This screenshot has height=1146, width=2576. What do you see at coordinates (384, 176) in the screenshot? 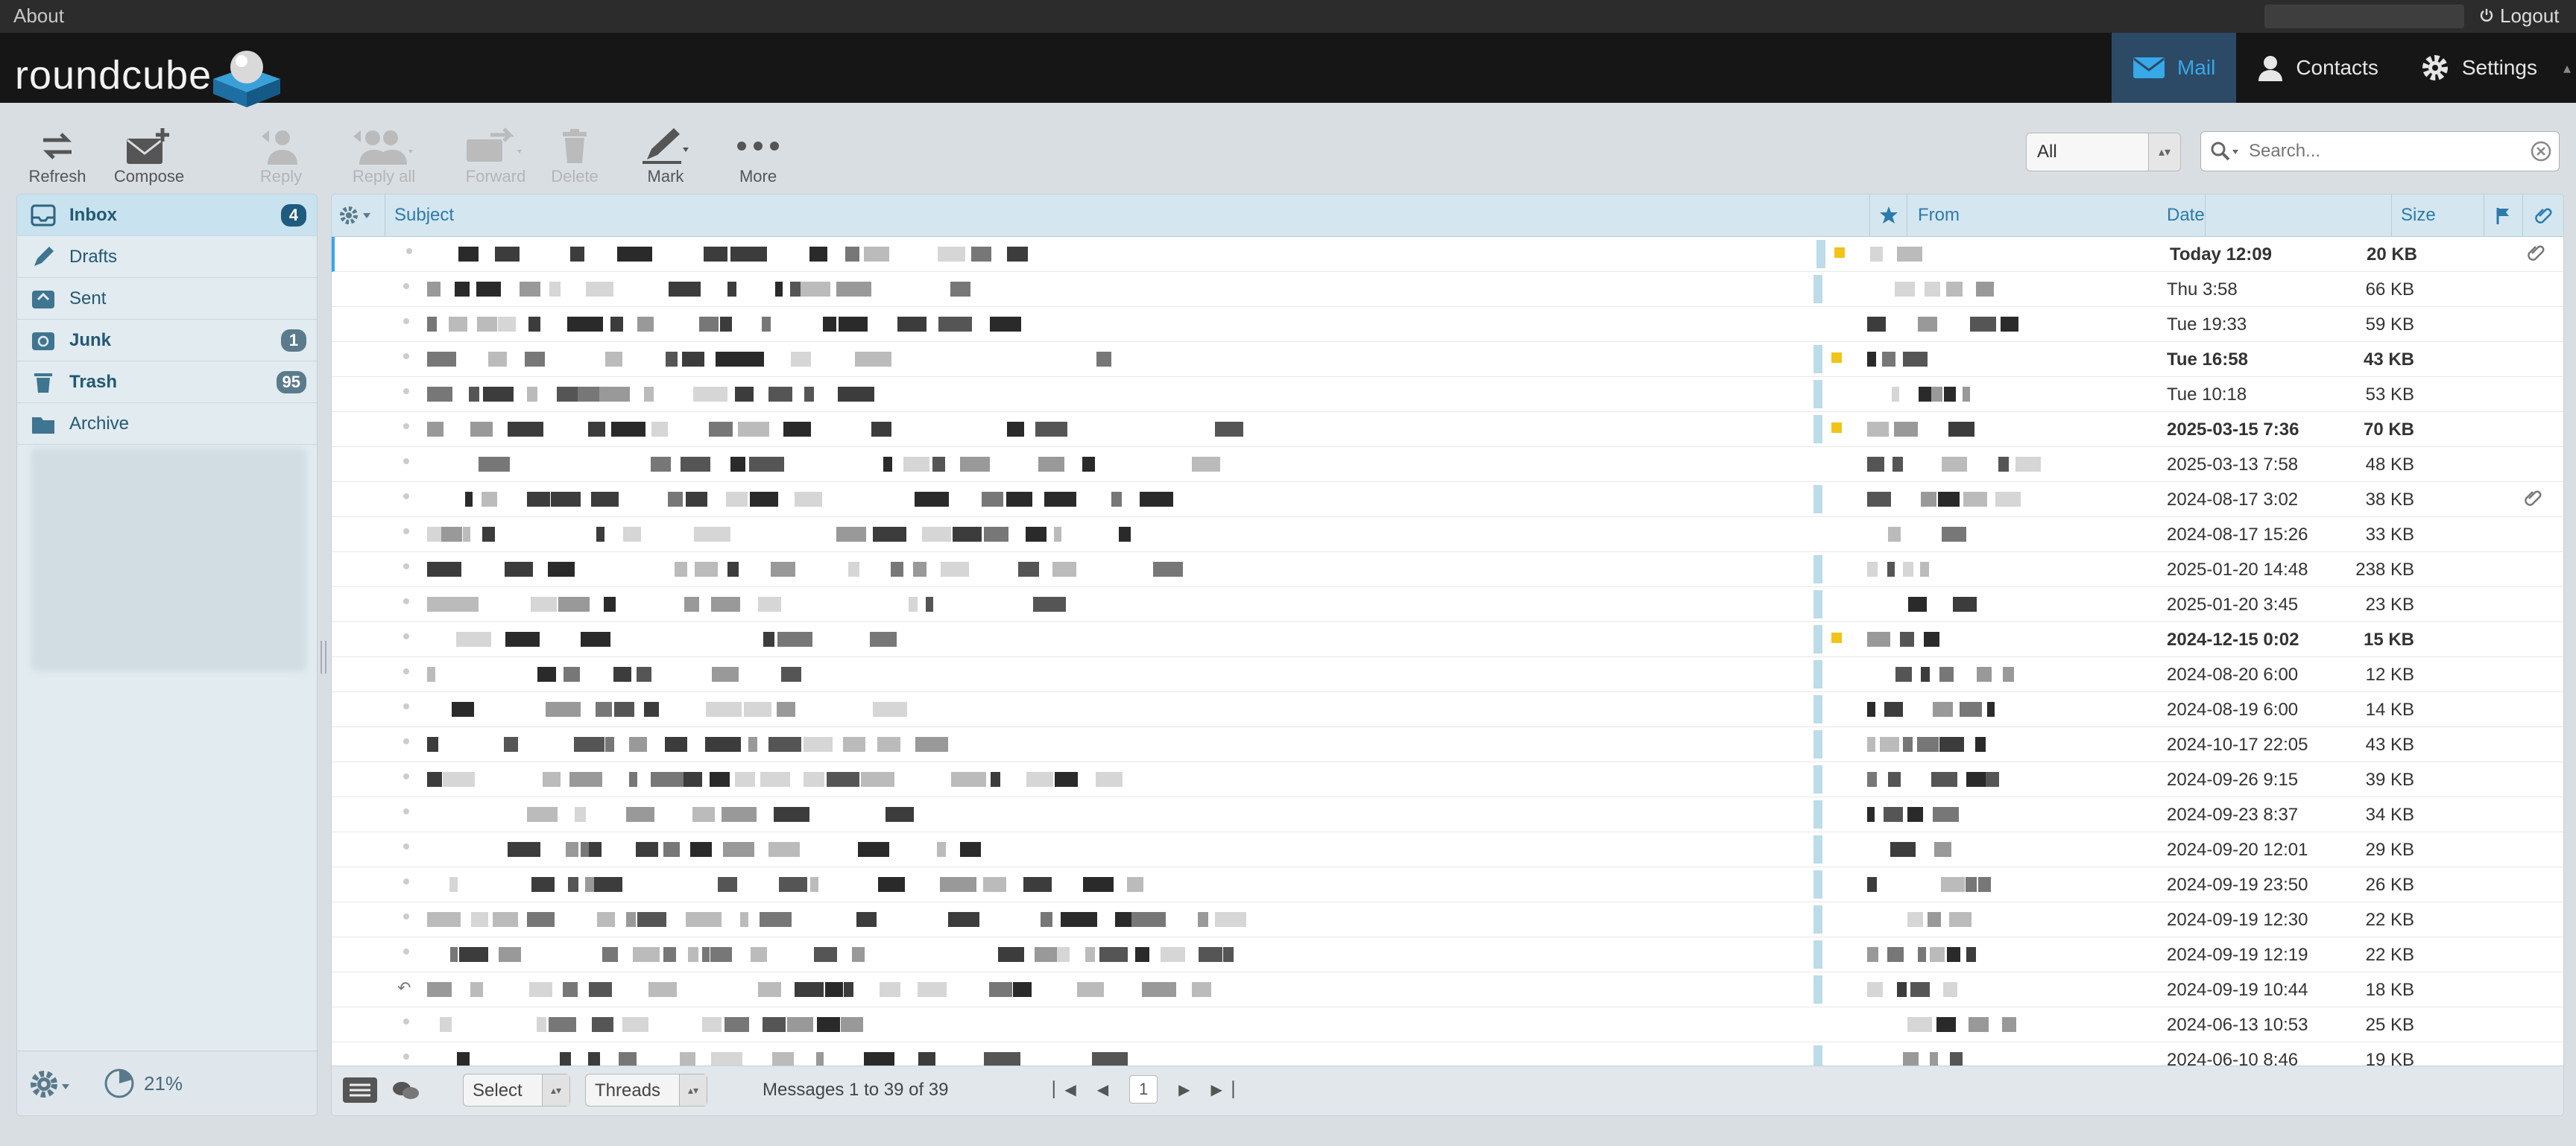
I see `reply-all-label: Reply all` at bounding box center [384, 176].